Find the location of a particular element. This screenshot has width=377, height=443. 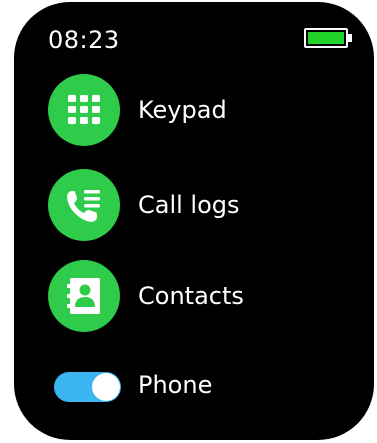

phone-toggle-row: Phone is located at coordinates (204, 386).